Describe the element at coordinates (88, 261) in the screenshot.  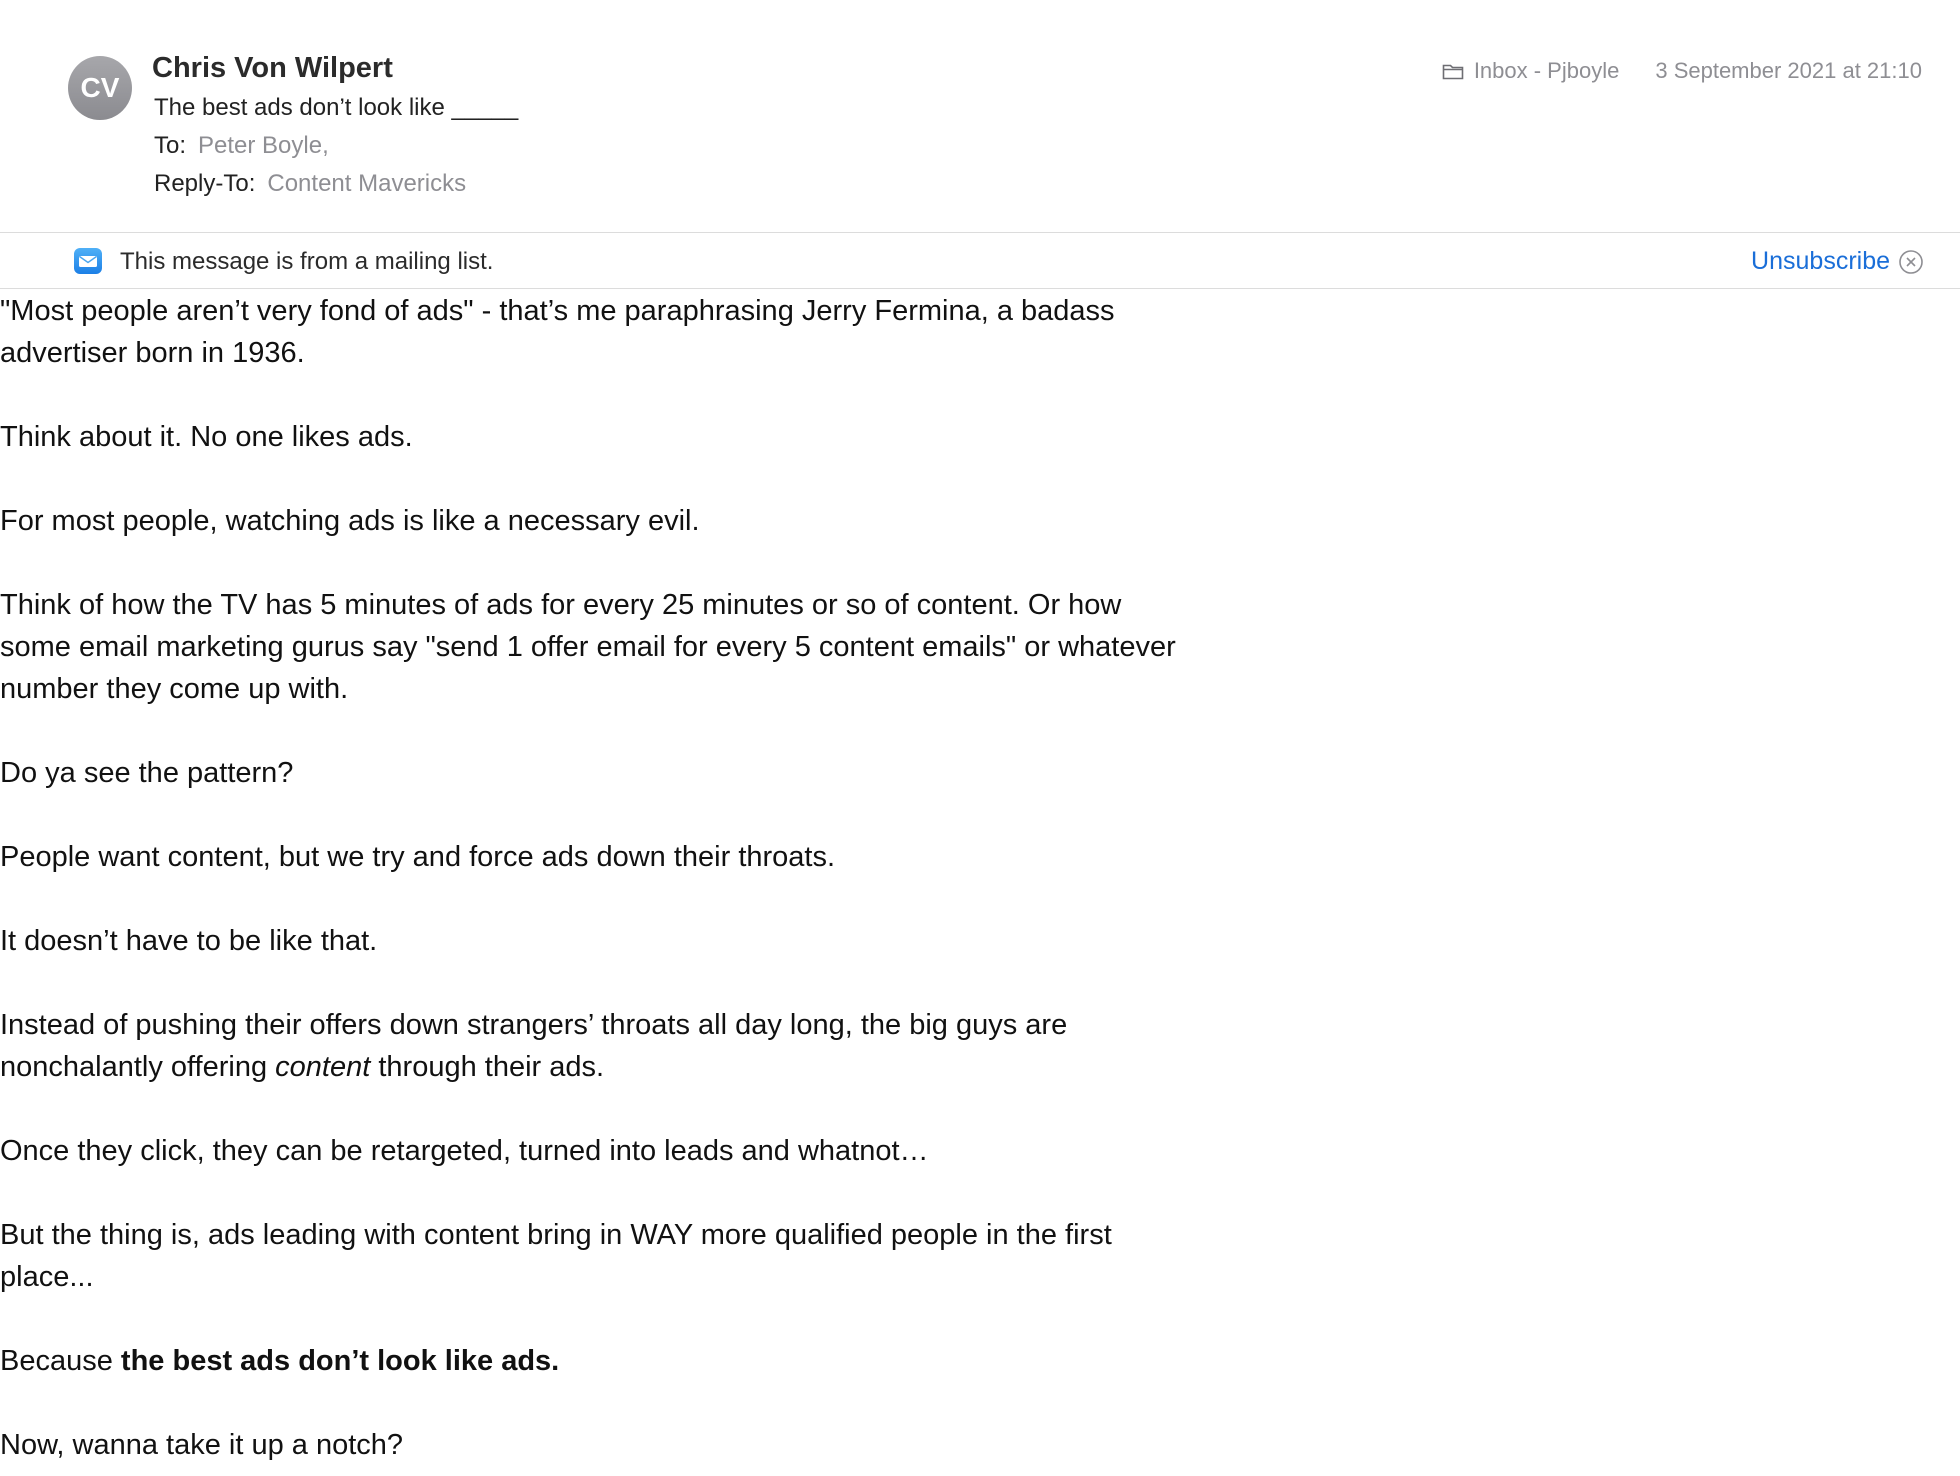
I see `mail-icon` at that location.